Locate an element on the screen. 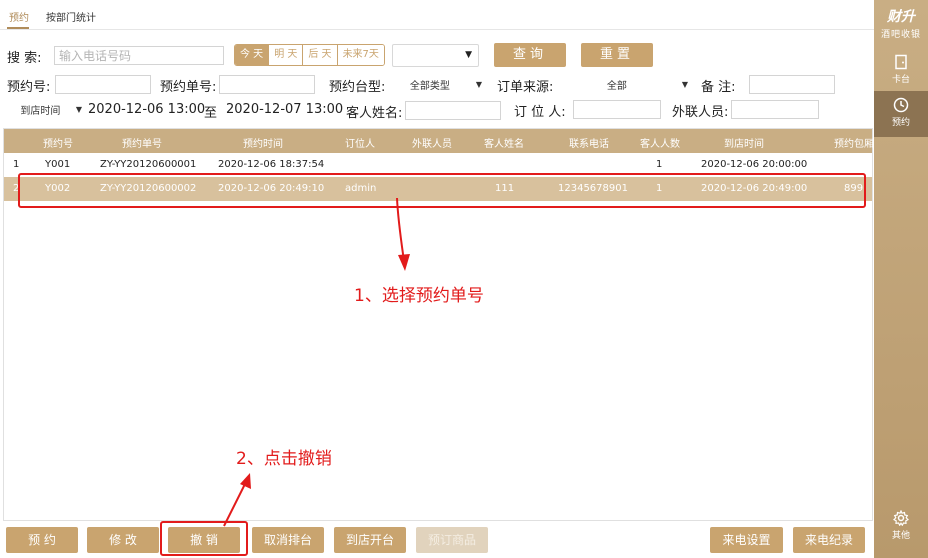  reserve-goods-button: 预订商品 is located at coordinates (452, 540).